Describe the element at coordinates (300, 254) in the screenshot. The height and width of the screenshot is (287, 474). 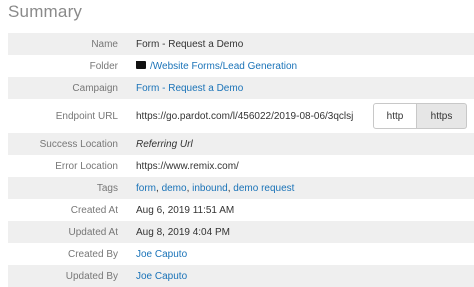
I see `created-by-value: Joe Caputo` at that location.